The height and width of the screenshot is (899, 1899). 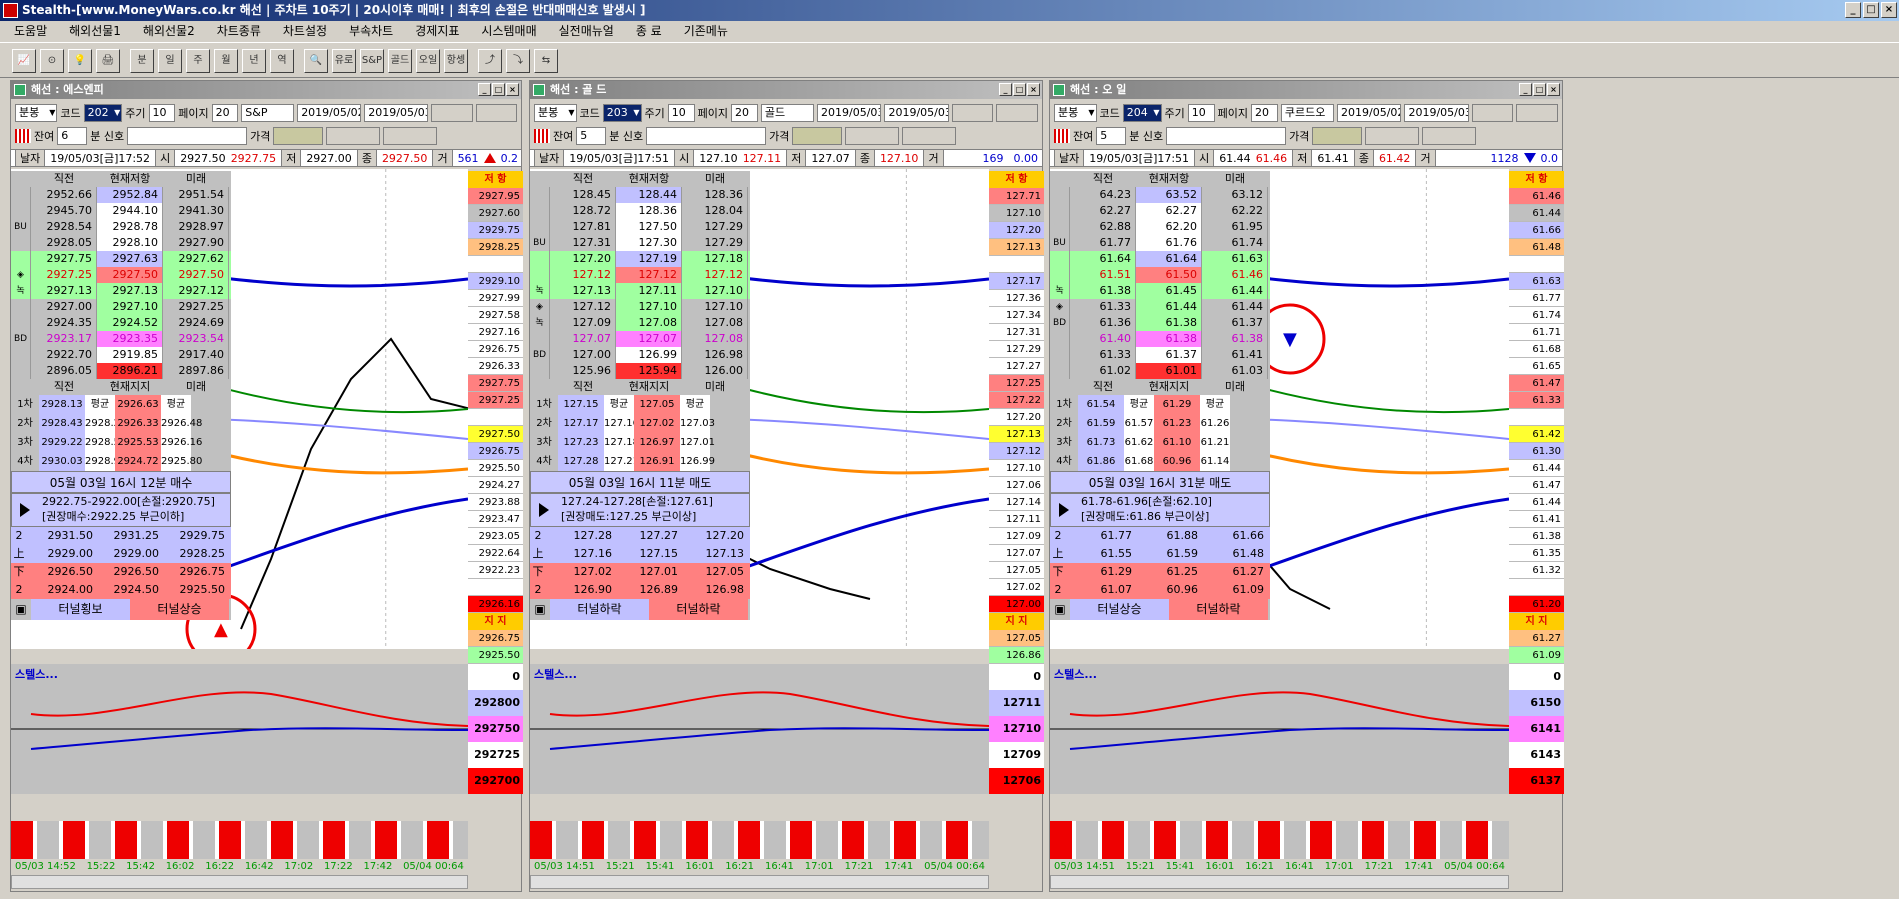 I want to click on remain-input: 6, so click(x=72, y=135).